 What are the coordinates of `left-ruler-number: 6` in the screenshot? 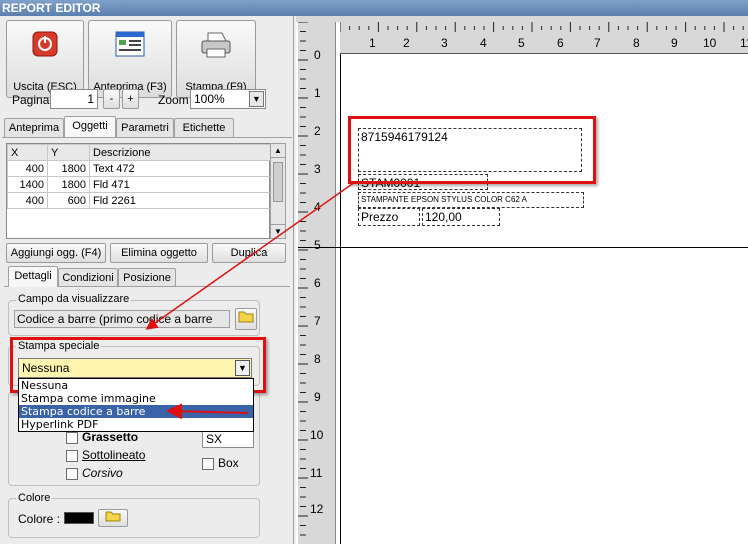 It's located at (317, 283).